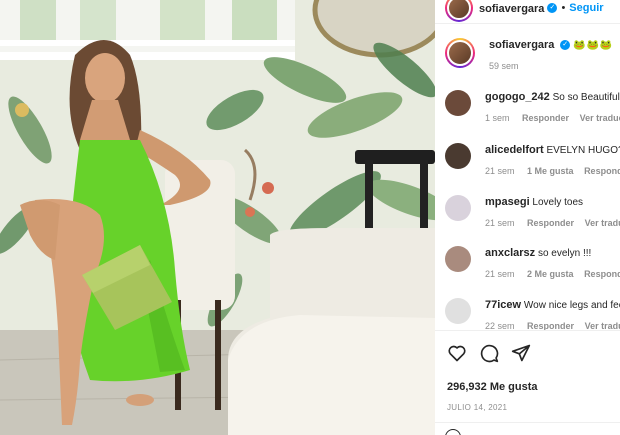  I want to click on heart-icon, so click(457, 353).